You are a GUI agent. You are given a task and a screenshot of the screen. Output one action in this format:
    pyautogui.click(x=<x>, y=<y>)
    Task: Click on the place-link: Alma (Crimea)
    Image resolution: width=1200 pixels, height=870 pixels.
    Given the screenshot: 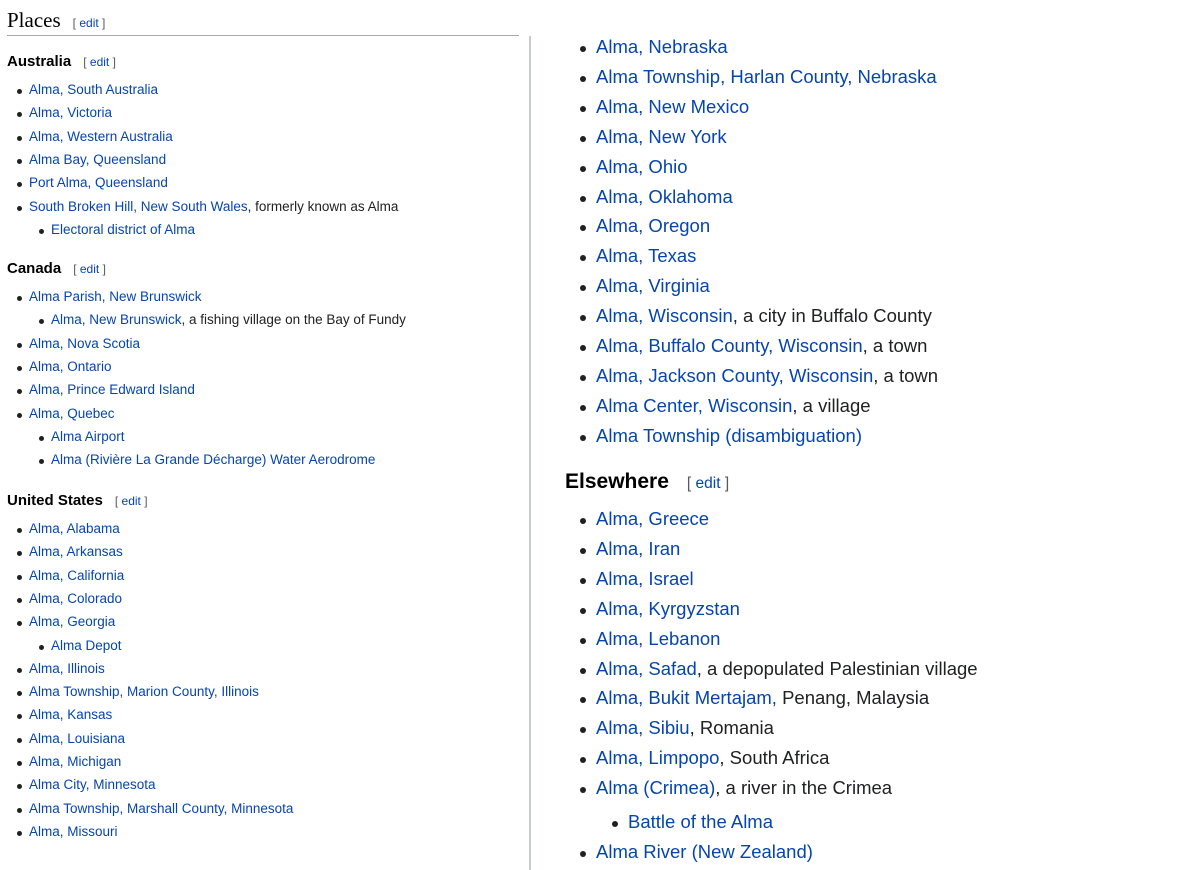 What is the action you would take?
    pyautogui.click(x=655, y=787)
    